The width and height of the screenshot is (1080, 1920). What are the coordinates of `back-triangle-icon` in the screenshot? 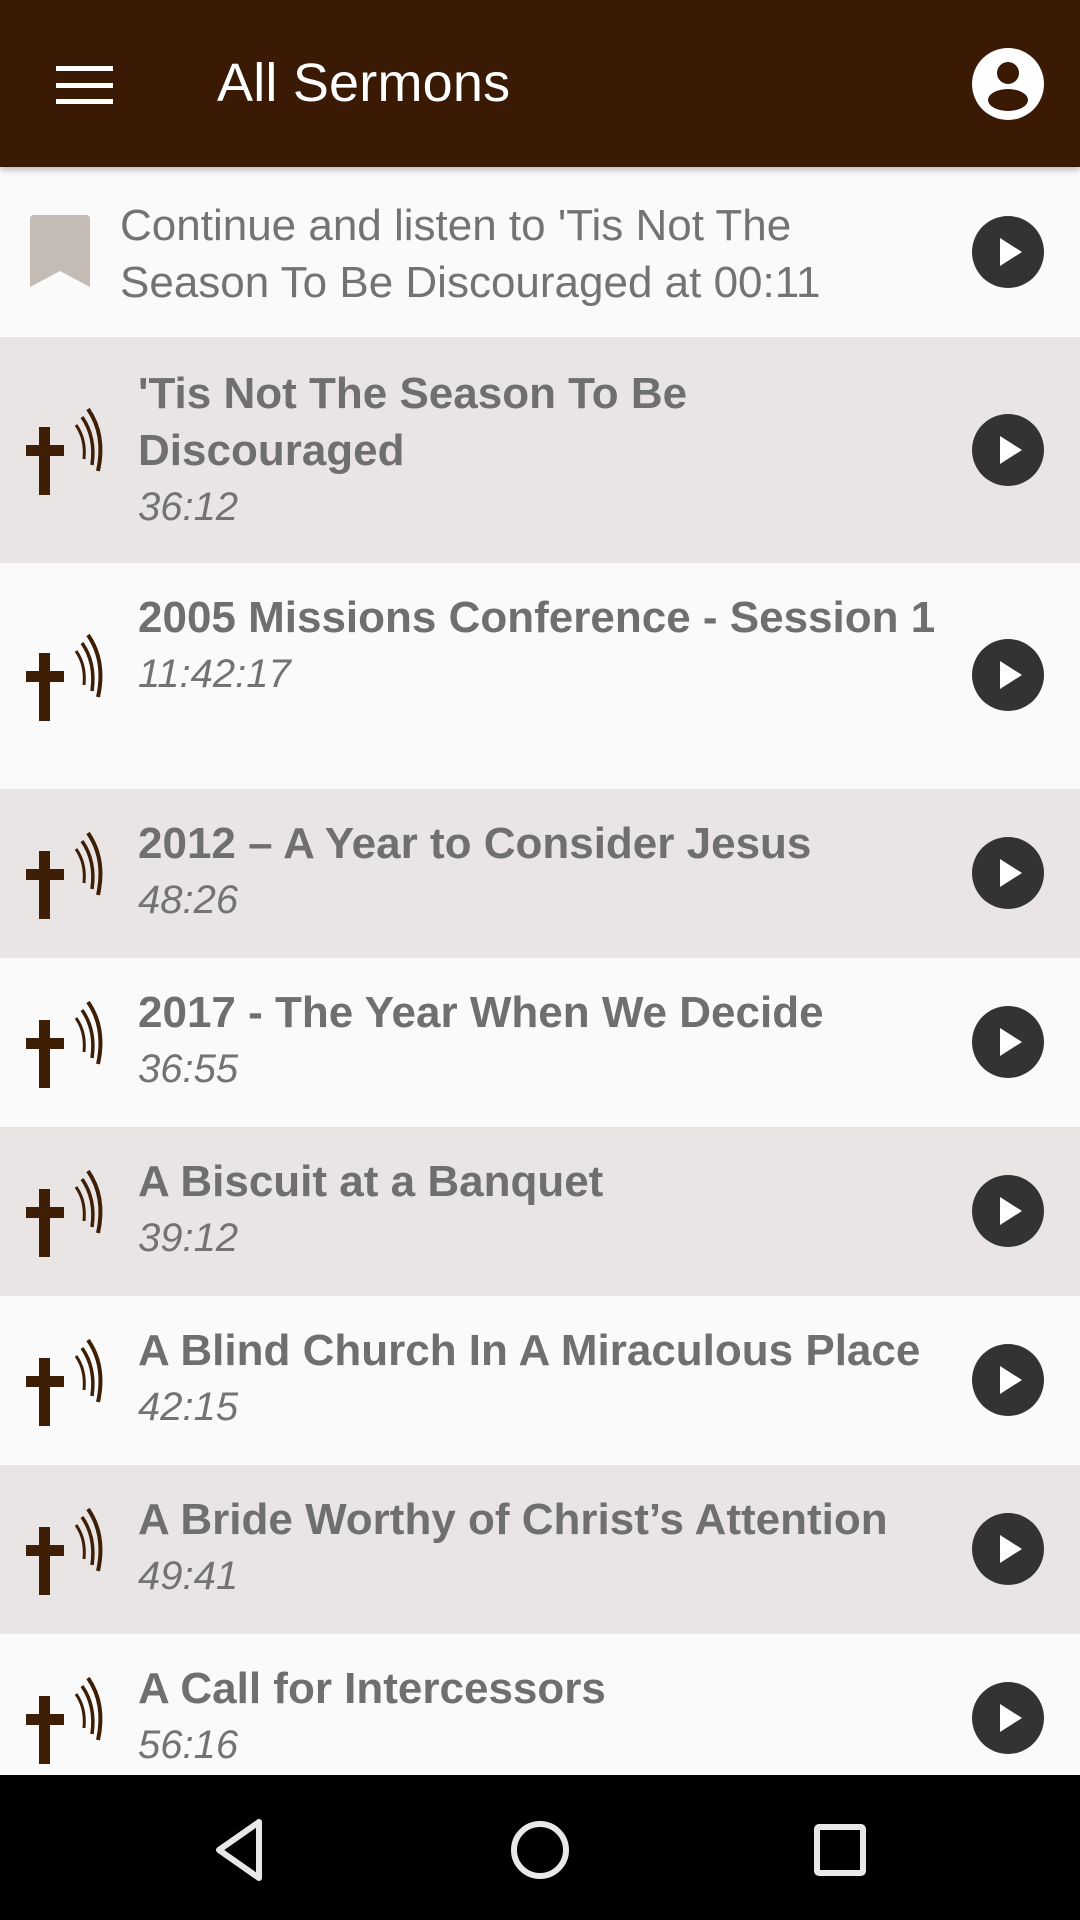 It's located at (239, 1850).